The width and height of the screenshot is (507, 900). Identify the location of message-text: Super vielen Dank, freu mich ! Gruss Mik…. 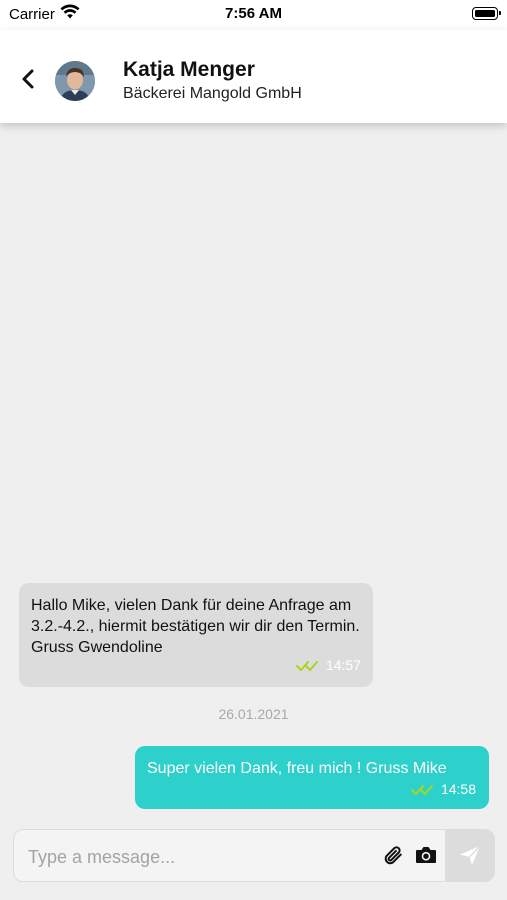
(297, 768).